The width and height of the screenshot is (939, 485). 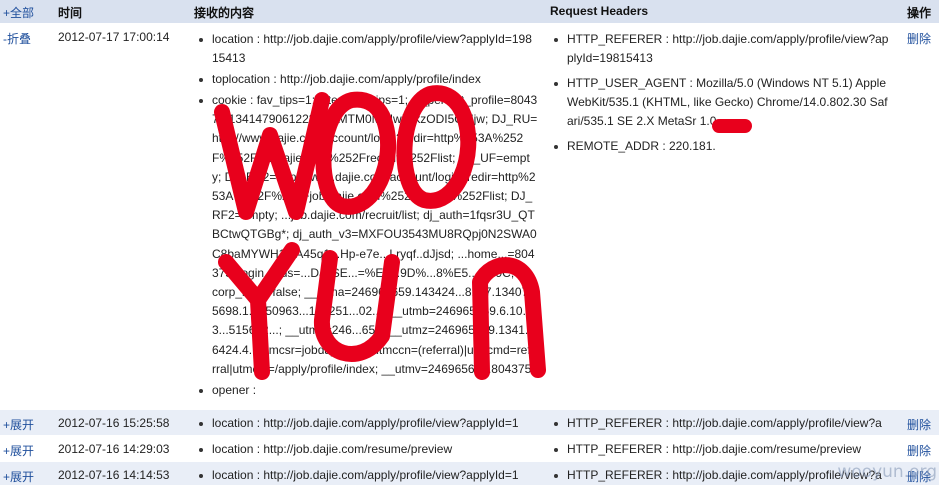 What do you see at coordinates (732, 126) in the screenshot?
I see `ip-redaction-mark` at bounding box center [732, 126].